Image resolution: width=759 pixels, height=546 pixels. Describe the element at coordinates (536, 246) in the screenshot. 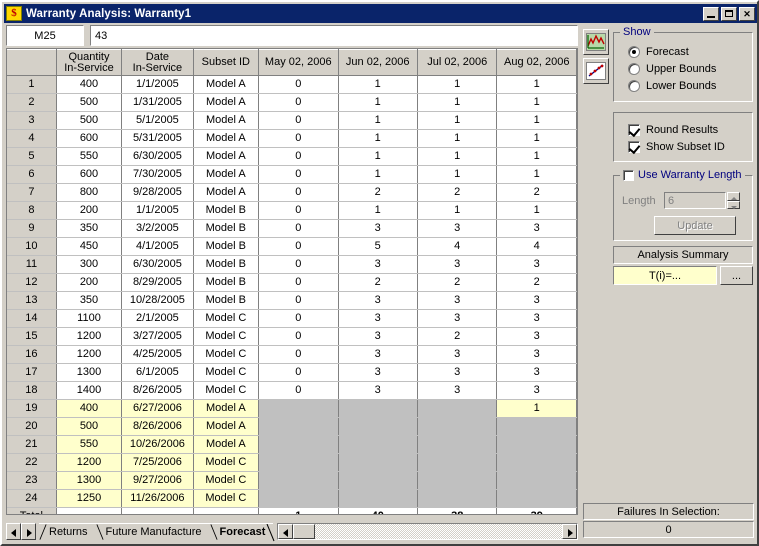

I see `cell-forecast-3: 4` at that location.